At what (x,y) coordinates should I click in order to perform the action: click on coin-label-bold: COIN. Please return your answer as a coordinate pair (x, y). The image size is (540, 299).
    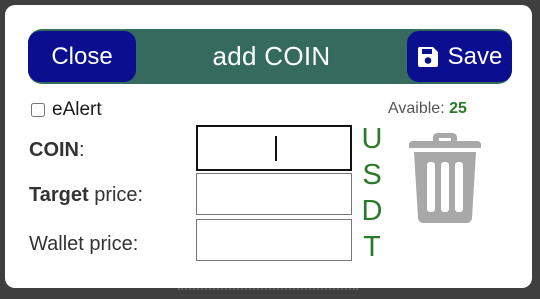
    Looking at the image, I should click on (54, 150).